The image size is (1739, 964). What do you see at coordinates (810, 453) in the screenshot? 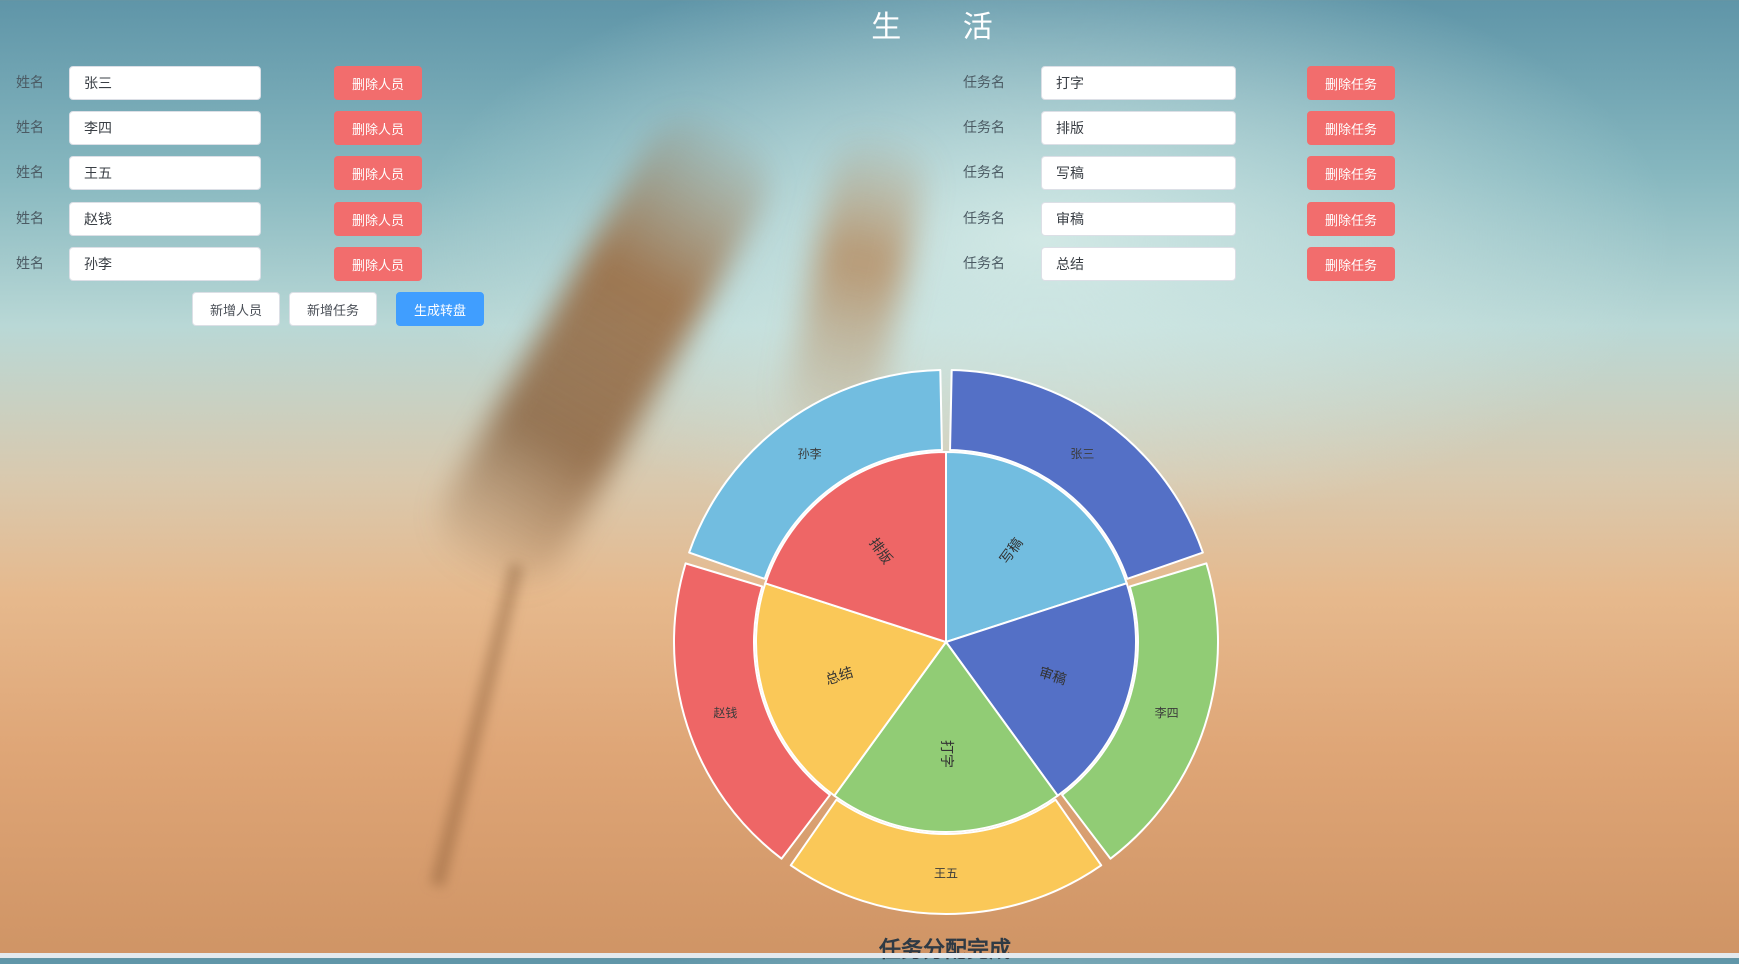
I see `wheel-person-label: 孙李` at bounding box center [810, 453].